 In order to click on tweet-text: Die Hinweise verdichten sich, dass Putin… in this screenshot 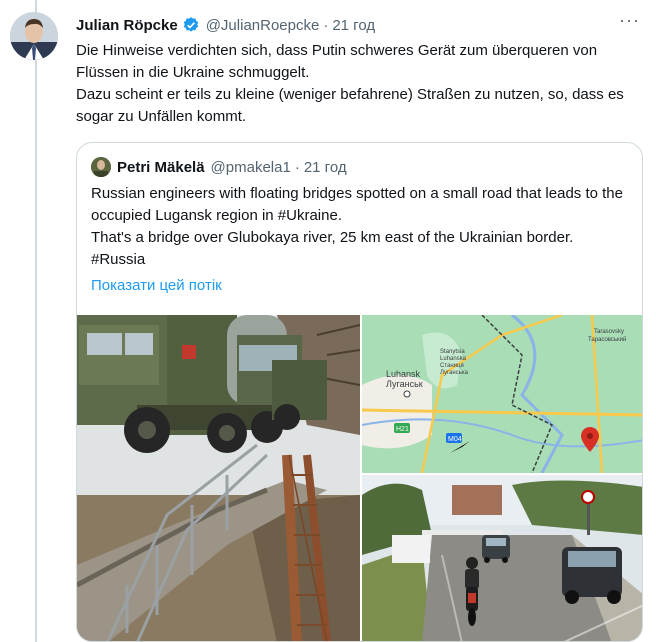, I will do `click(356, 84)`.